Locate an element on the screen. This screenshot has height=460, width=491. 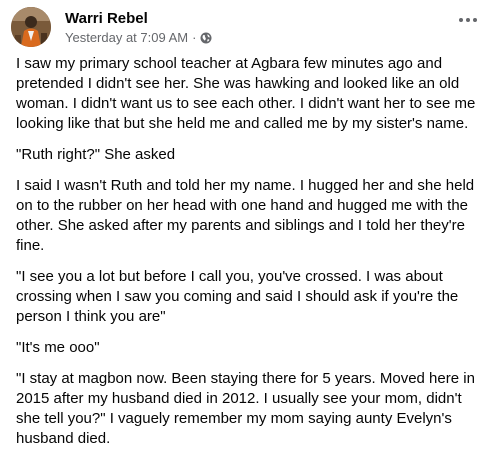
more-options-icon is located at coordinates (468, 20).